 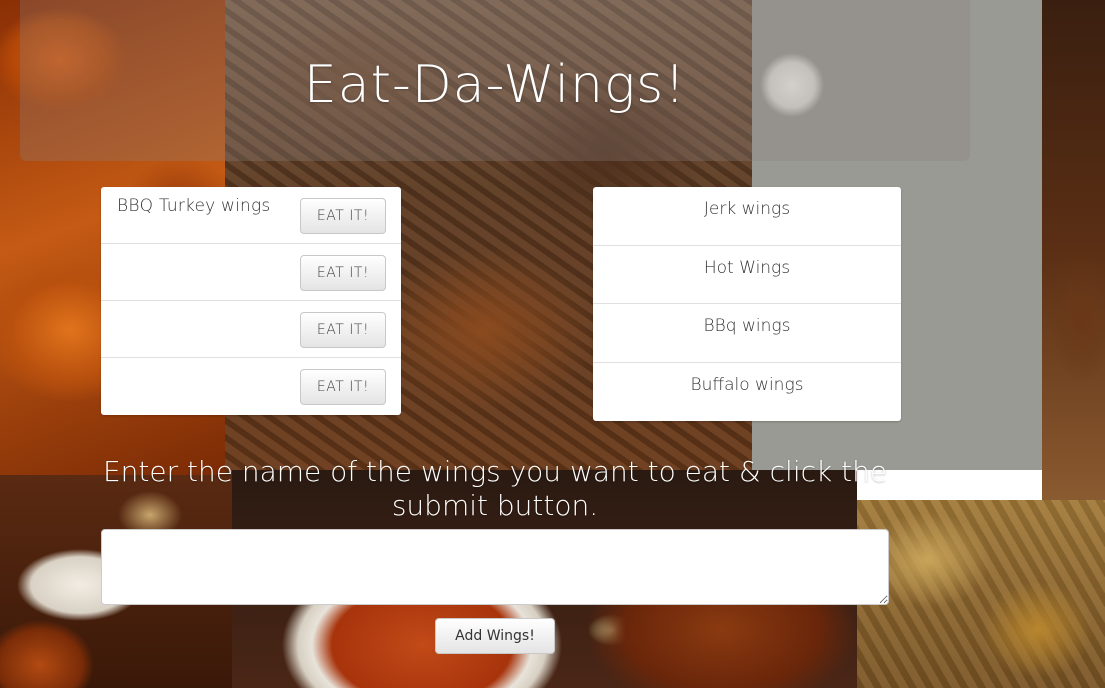 I want to click on wing-name: BBQ Turkey wings, so click(x=194, y=206).